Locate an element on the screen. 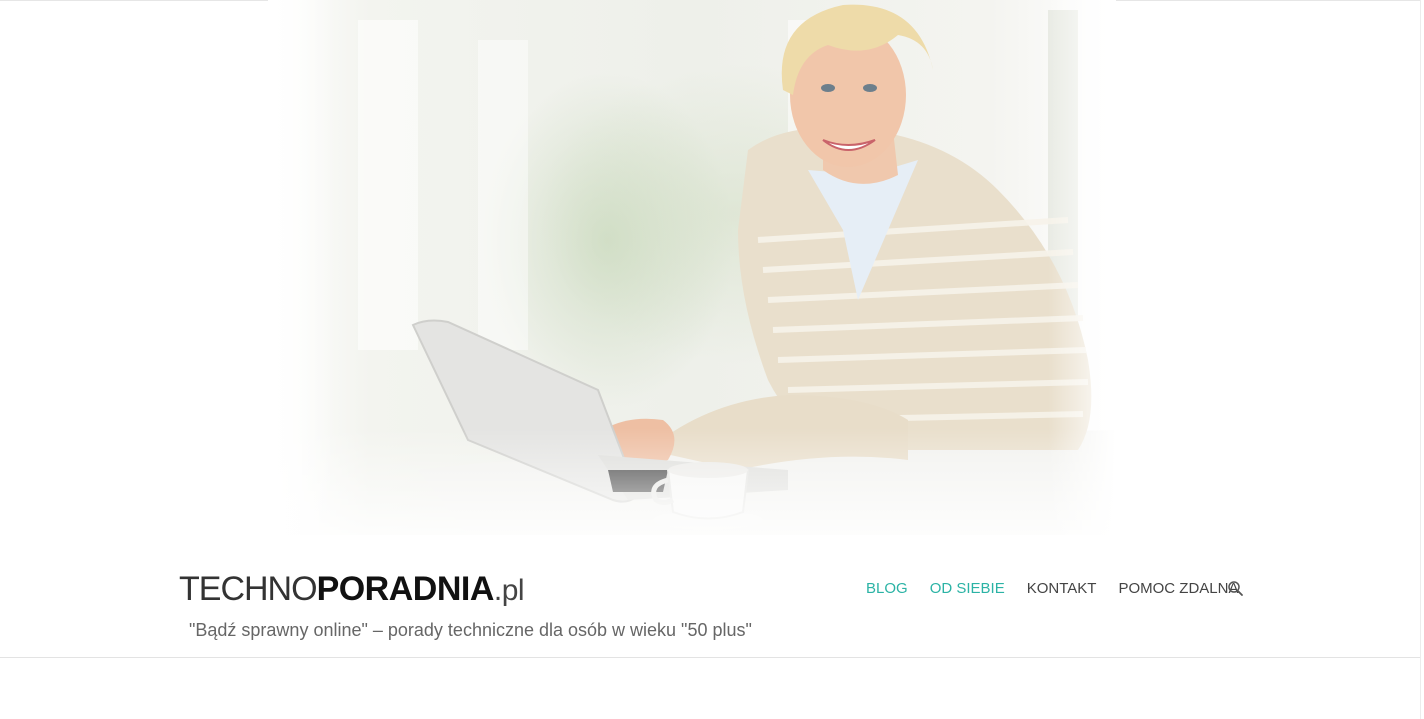 Image resolution: width=1424 pixels, height=719 pixels. logo-part-techno: TECHNO is located at coordinates (248, 589).